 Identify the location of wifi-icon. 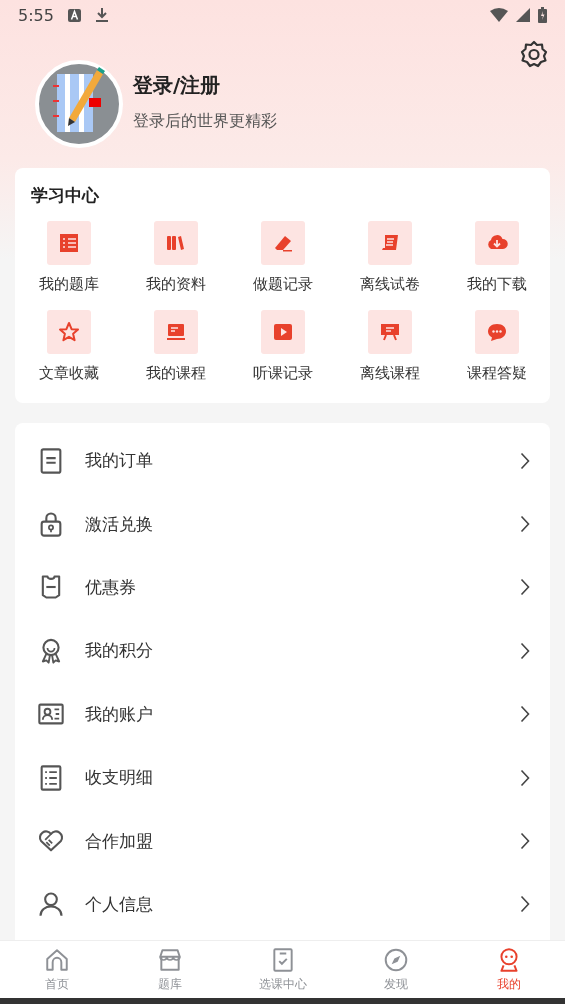
(499, 15).